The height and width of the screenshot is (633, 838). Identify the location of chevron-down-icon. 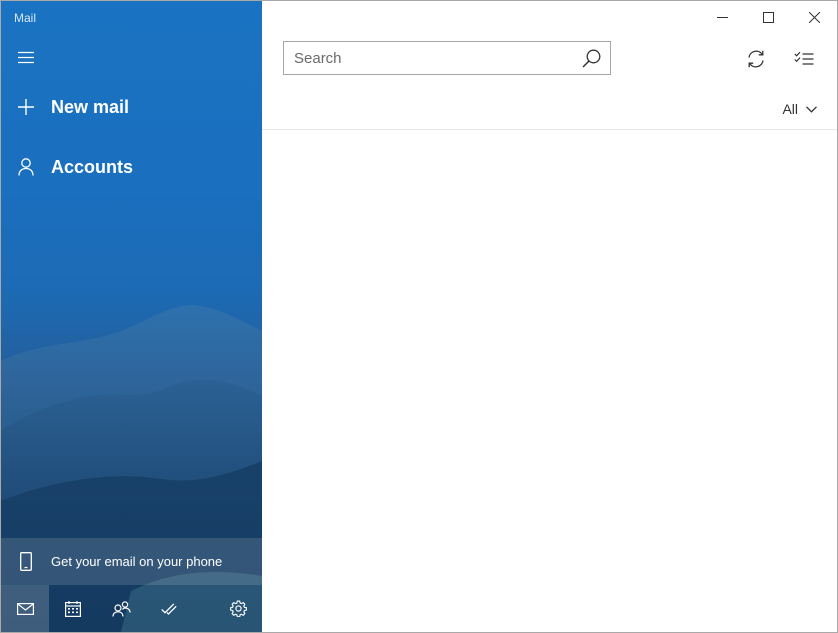
(811, 109).